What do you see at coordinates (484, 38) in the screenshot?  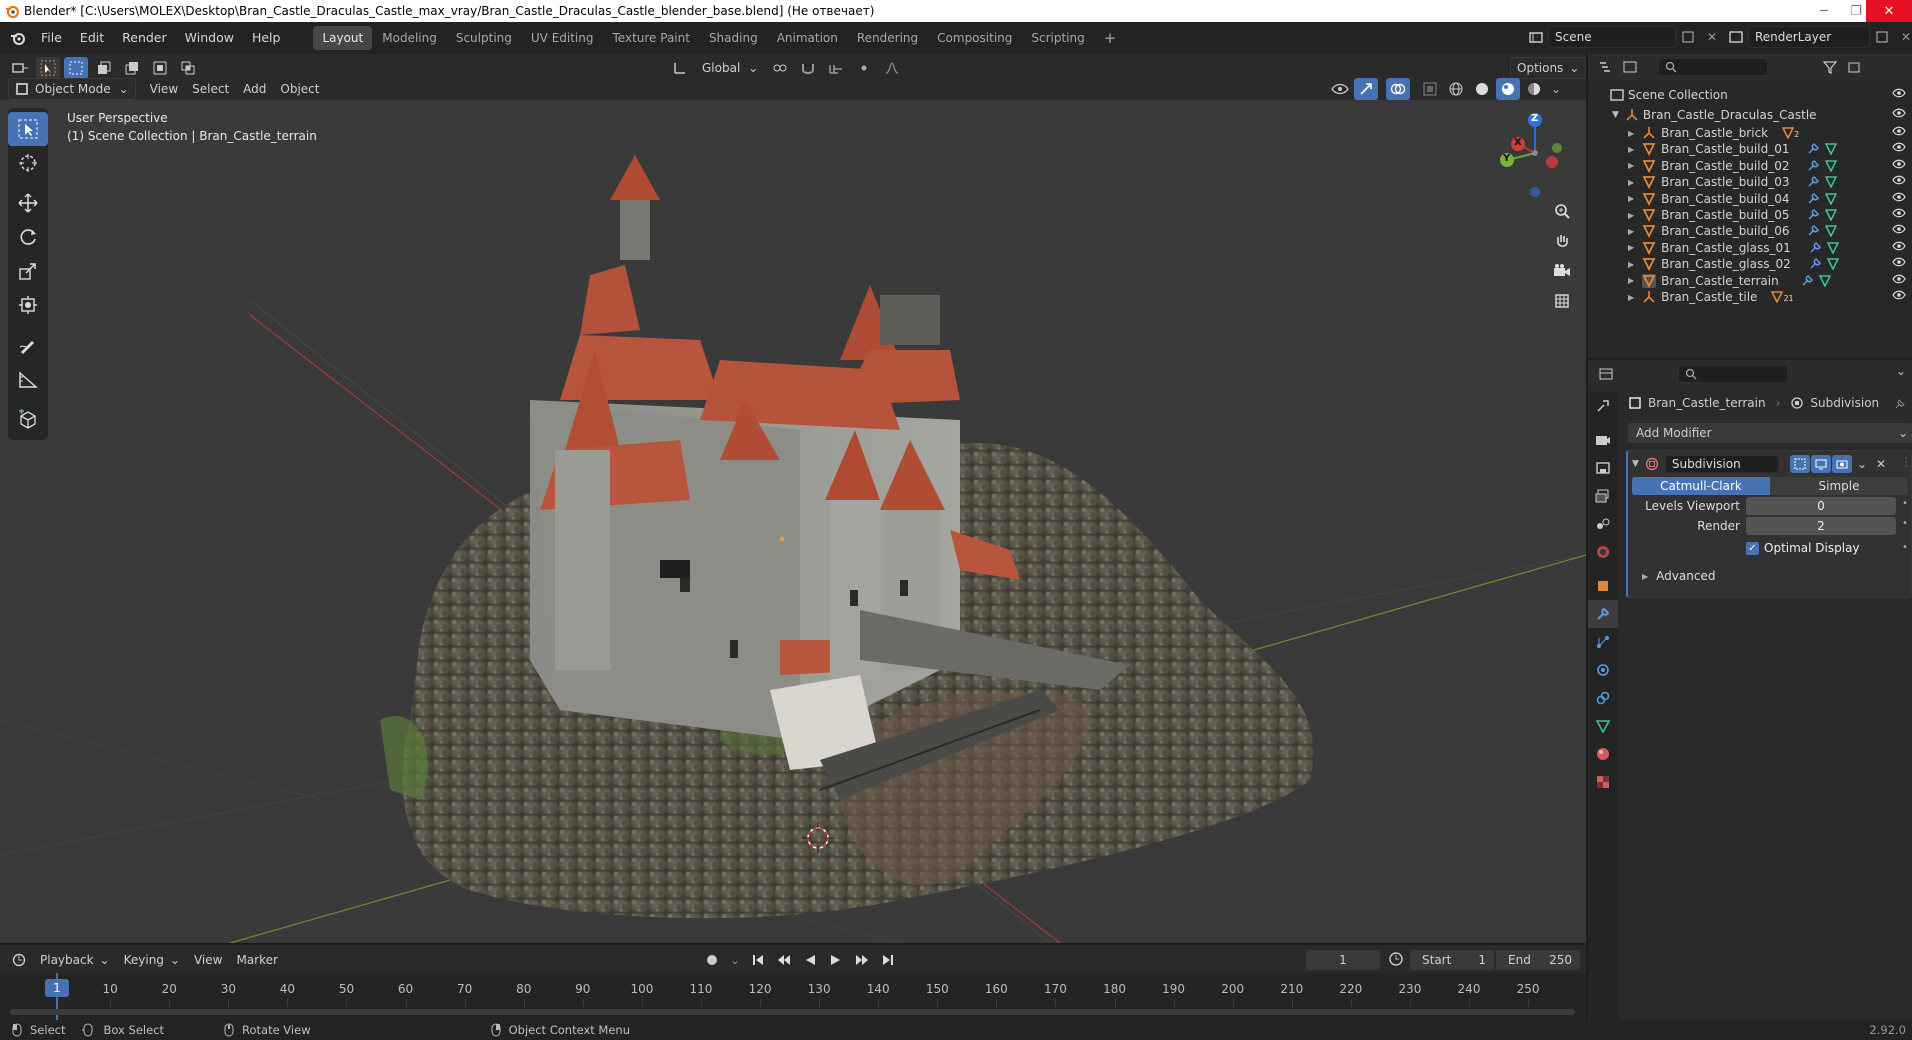 I see `tab-sculpting: Sculpting` at bounding box center [484, 38].